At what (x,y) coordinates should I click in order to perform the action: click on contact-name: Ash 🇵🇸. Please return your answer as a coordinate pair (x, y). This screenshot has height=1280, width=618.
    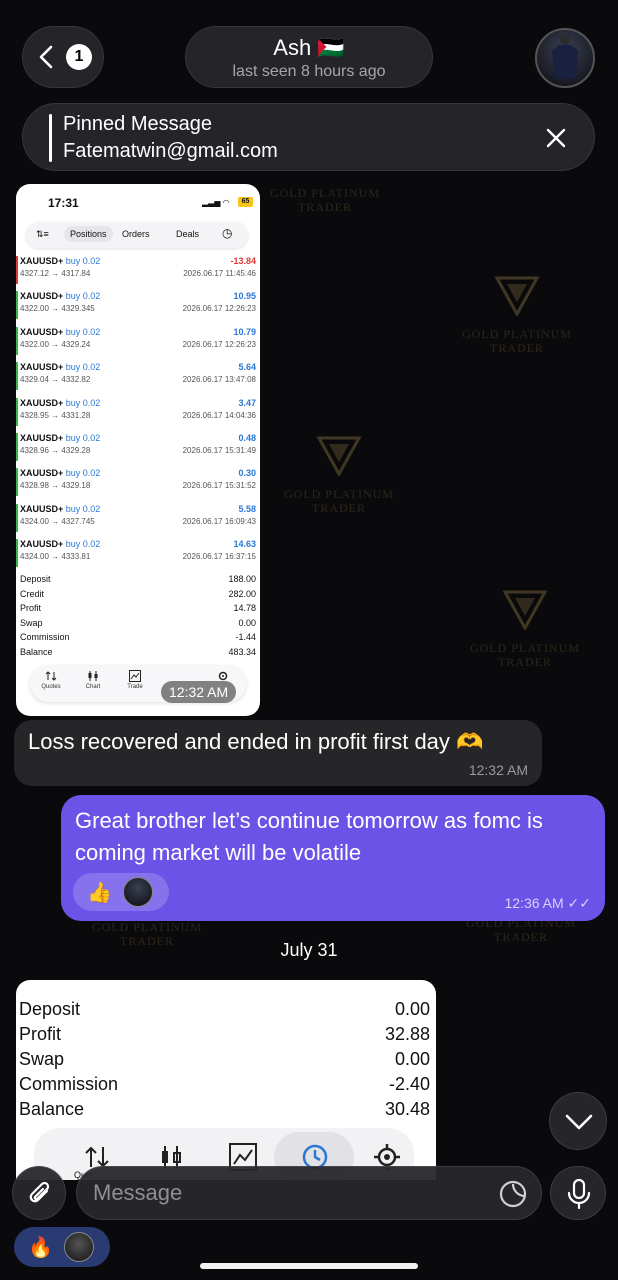
    Looking at the image, I should click on (309, 47).